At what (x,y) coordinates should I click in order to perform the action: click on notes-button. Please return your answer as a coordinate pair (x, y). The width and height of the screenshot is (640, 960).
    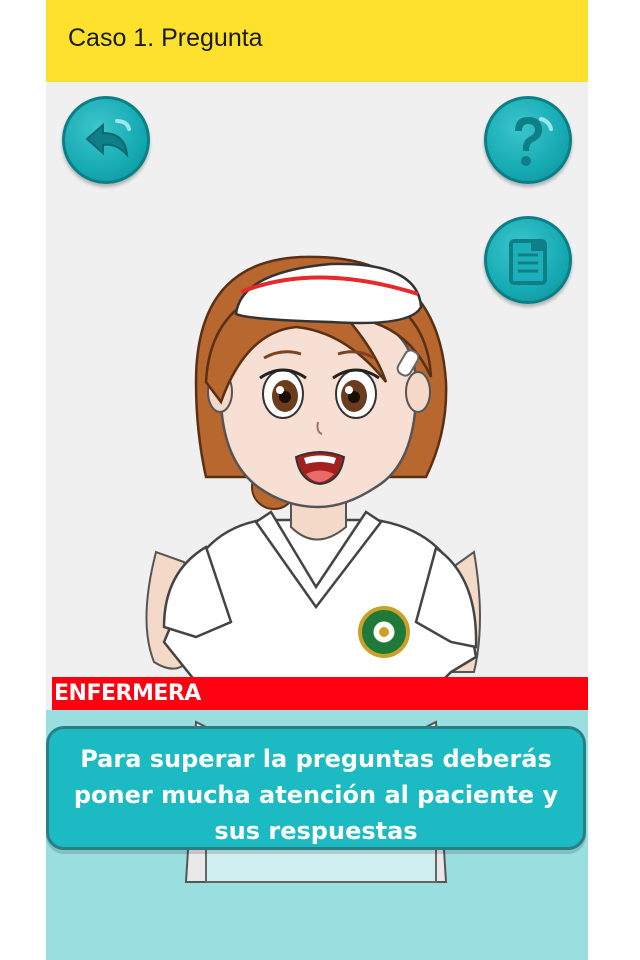
    Looking at the image, I should click on (528, 260).